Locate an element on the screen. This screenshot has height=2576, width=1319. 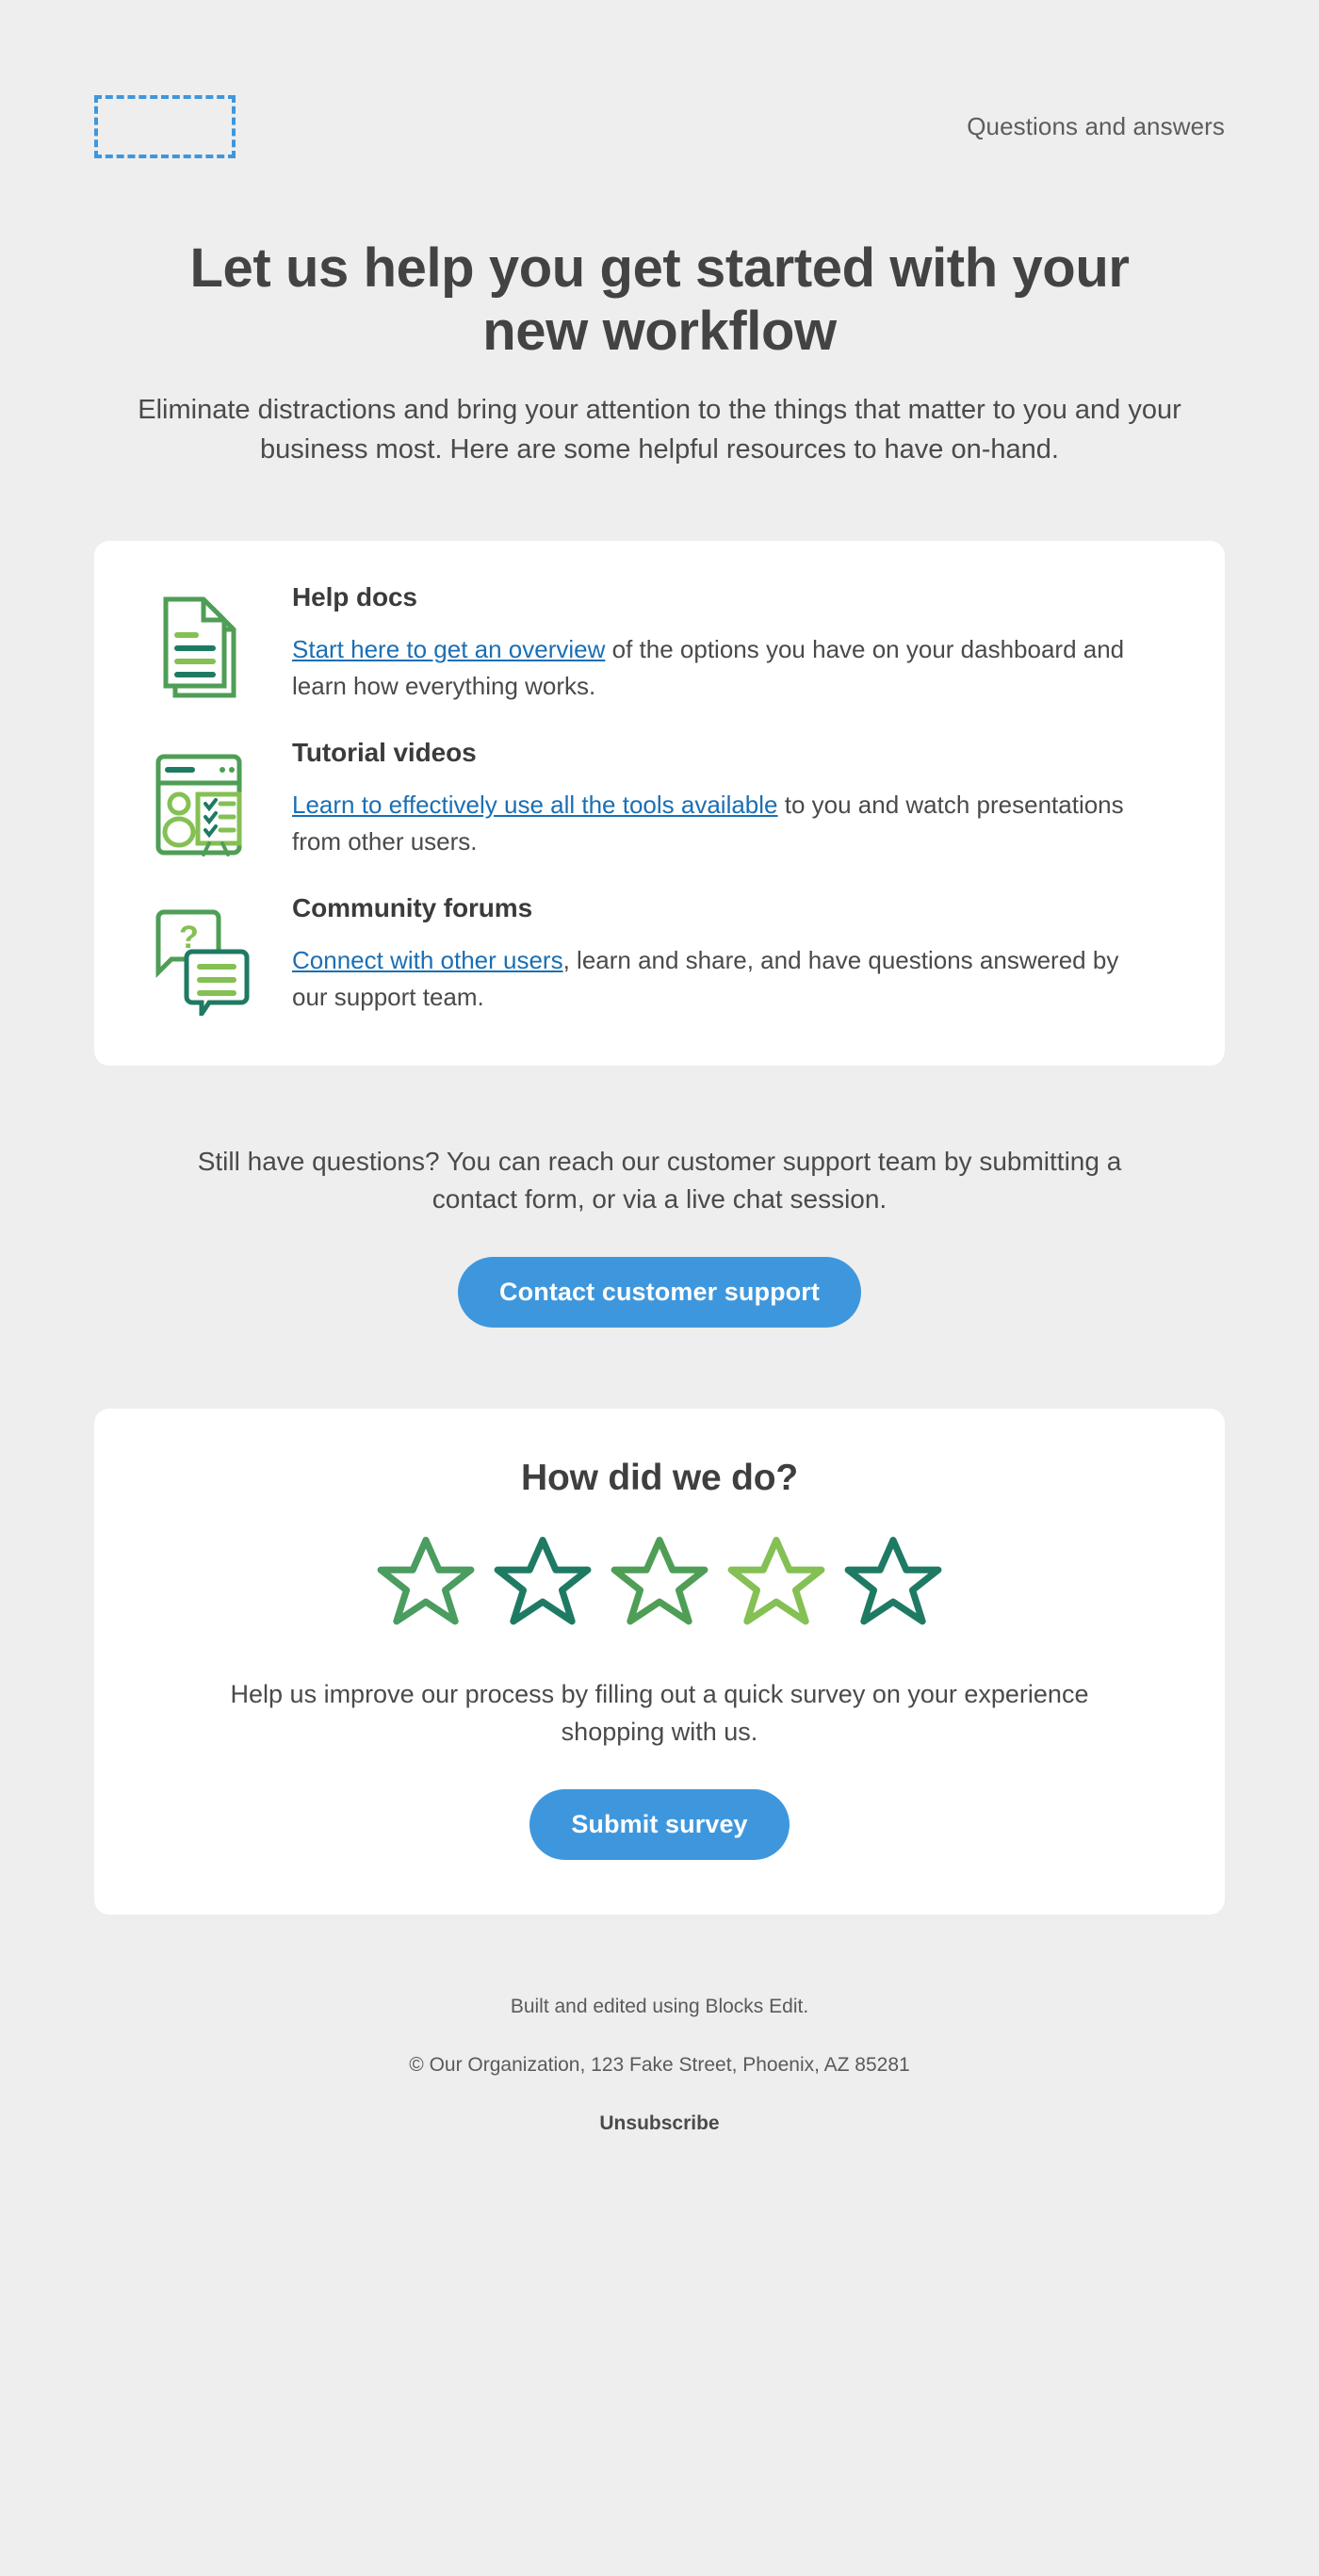
survey-title: How did we do? is located at coordinates (659, 1478).